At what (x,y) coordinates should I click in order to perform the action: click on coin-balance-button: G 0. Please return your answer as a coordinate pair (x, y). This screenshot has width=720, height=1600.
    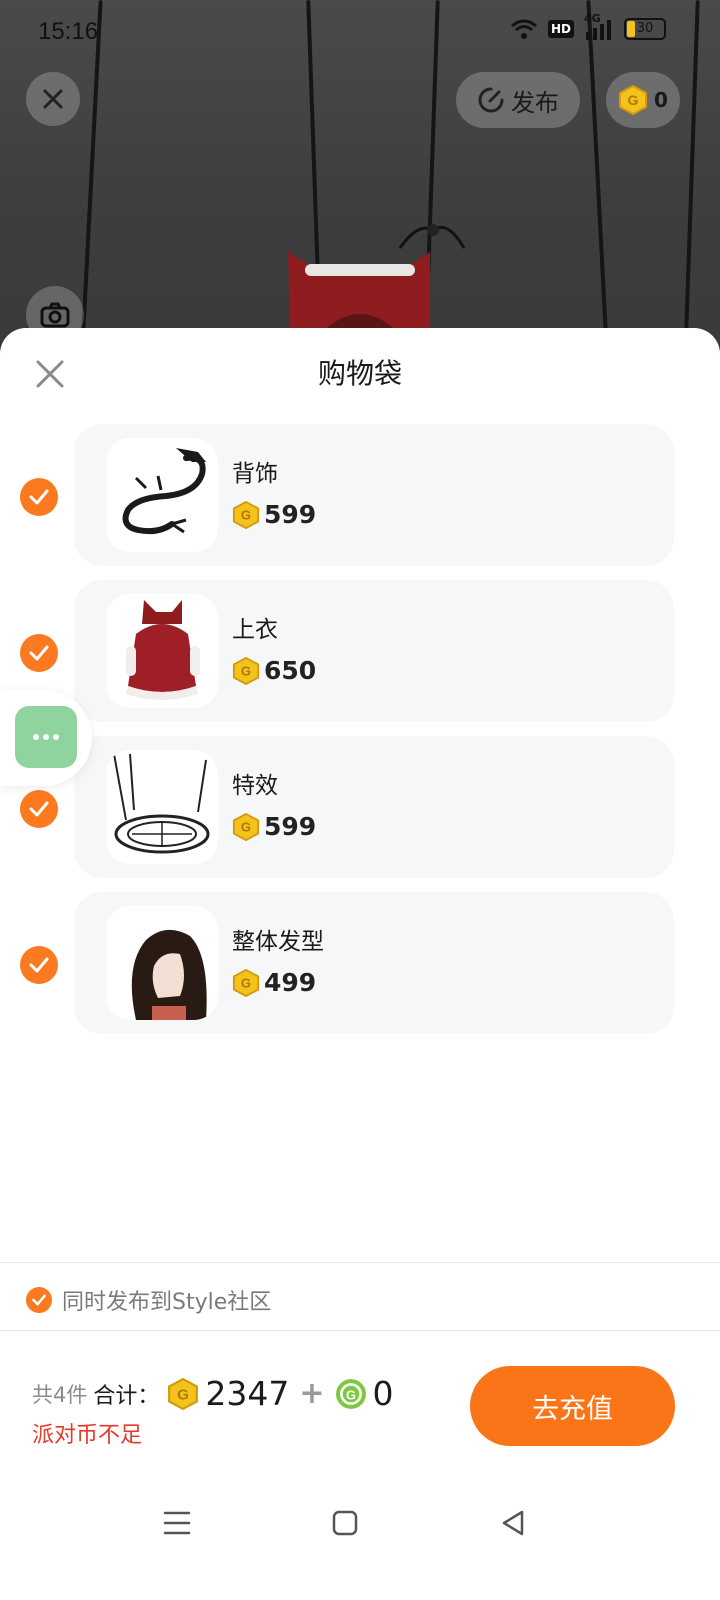
    Looking at the image, I should click on (643, 100).